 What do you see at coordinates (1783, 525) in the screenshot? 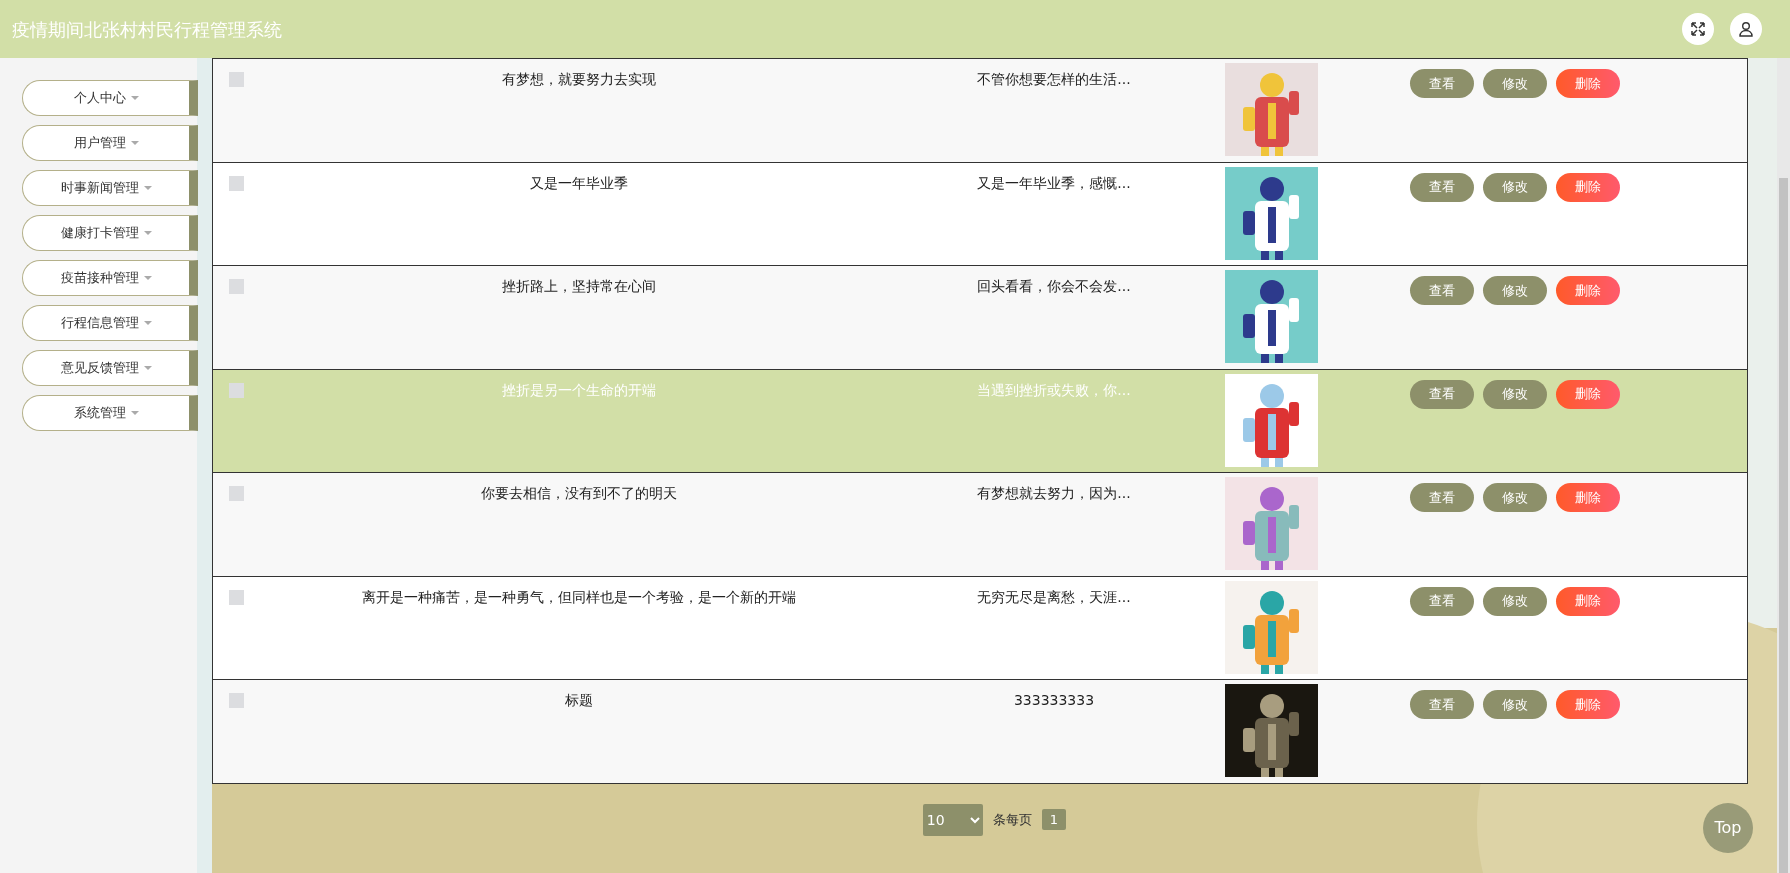
I see `scrollbar-thumb` at bounding box center [1783, 525].